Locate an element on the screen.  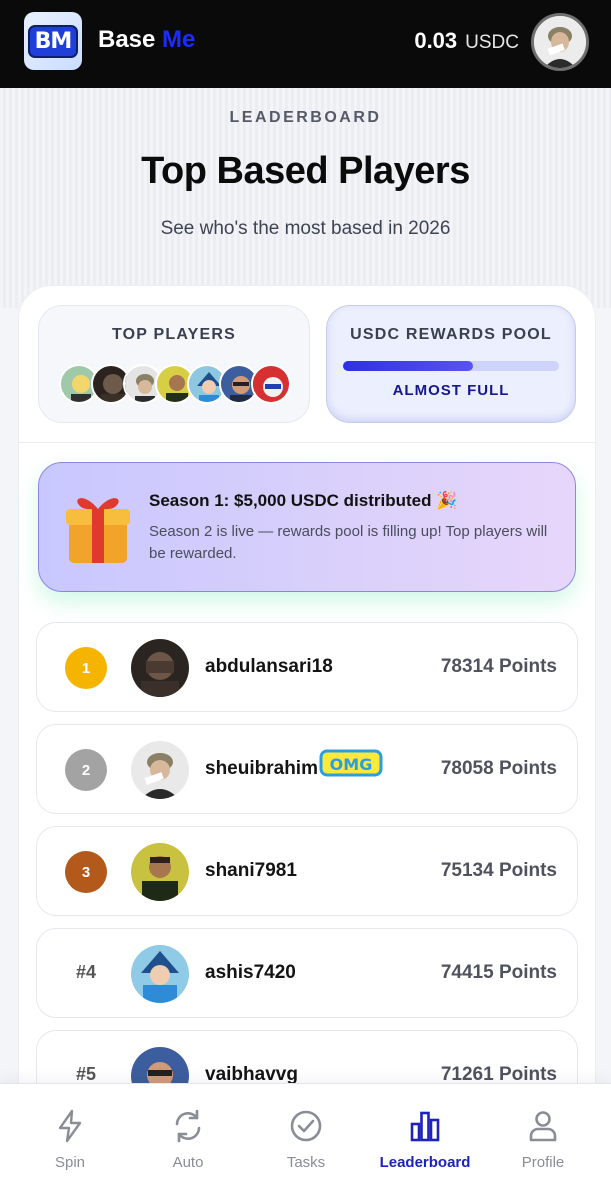
balance-currency: USDC is located at coordinates (492, 42).